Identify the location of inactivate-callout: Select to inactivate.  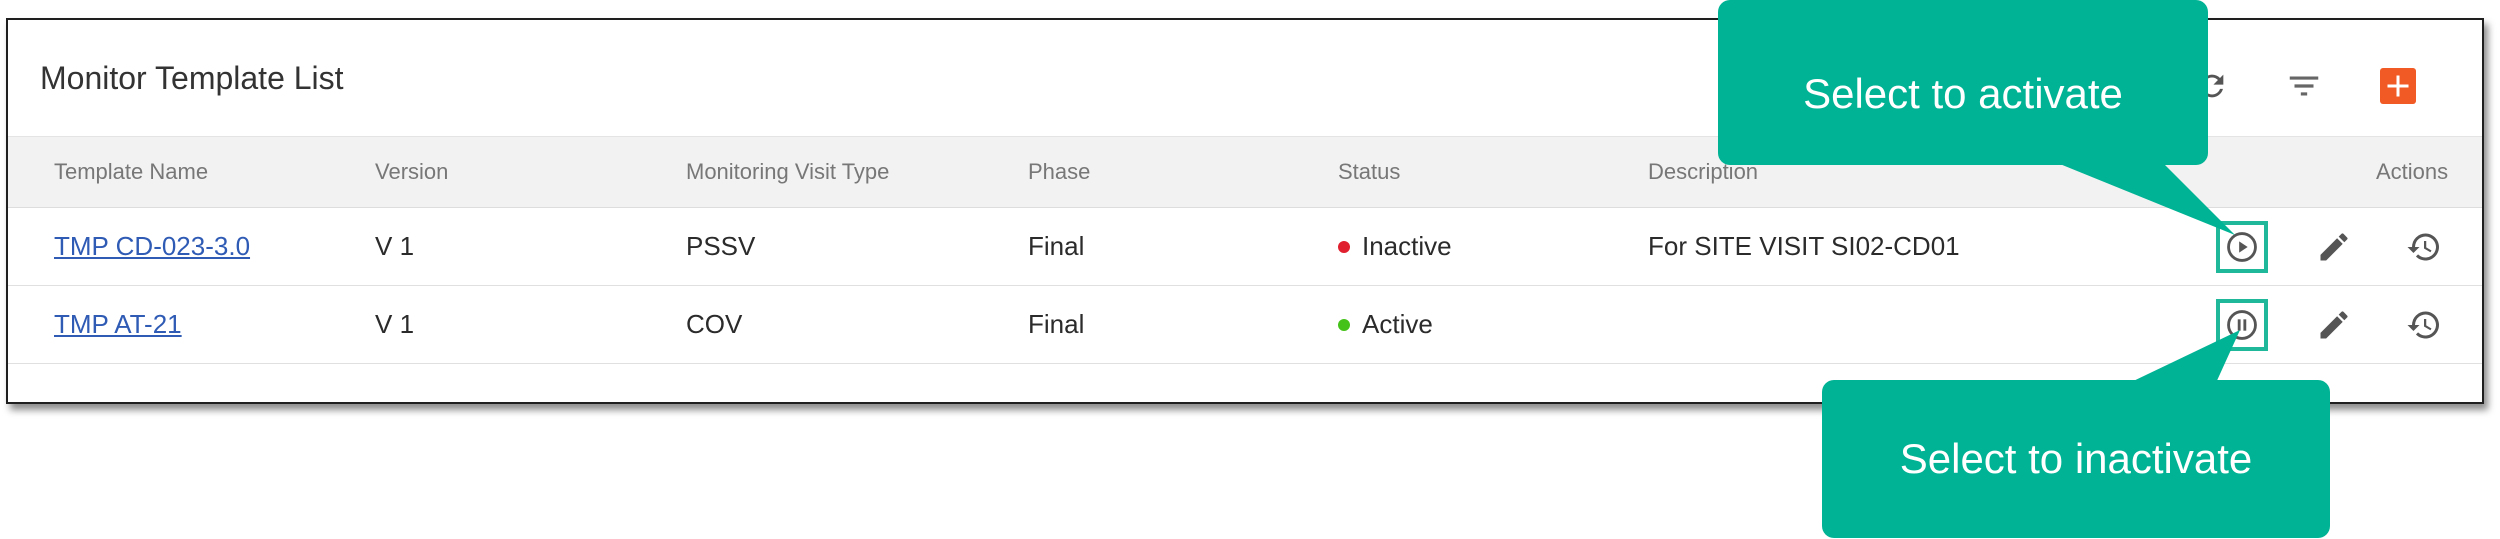
(2076, 459).